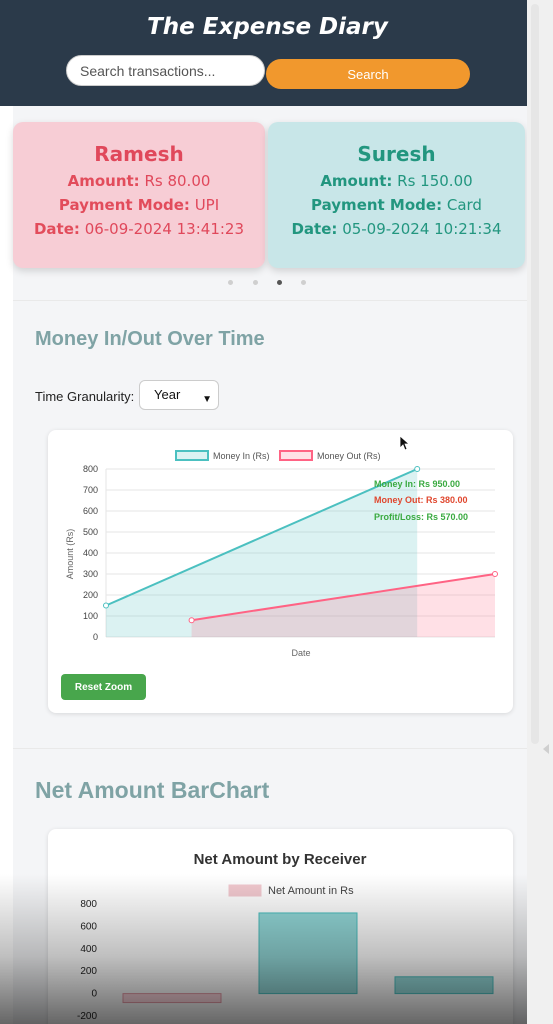  I want to click on mouse-cursor-icon, so click(404, 443).